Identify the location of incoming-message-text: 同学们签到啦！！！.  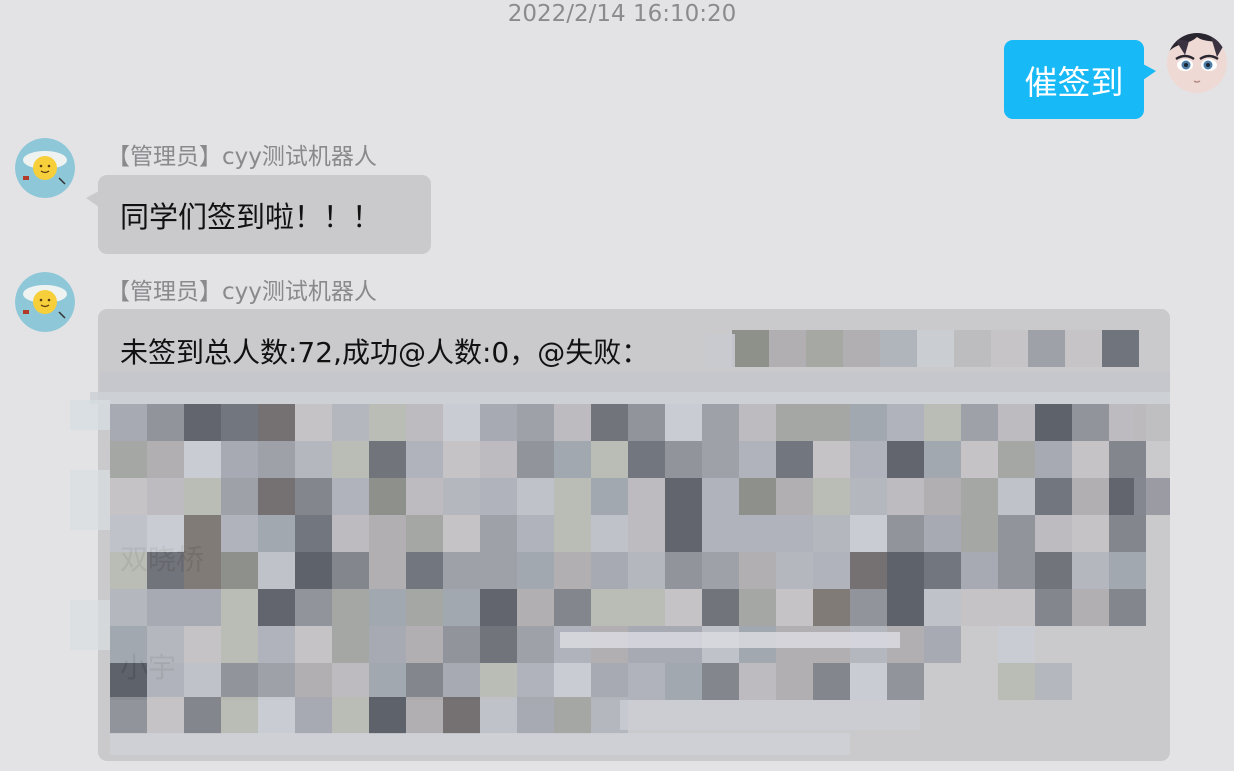
(251, 216).